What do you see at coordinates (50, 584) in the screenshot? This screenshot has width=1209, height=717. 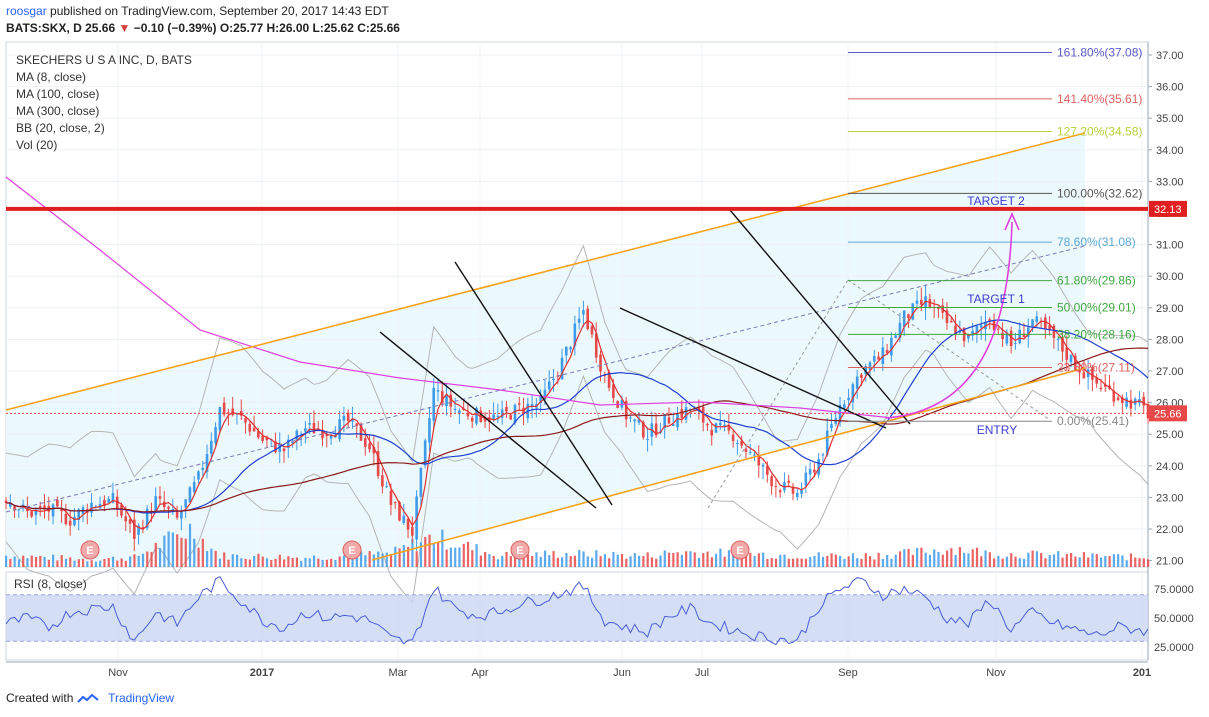 I see `rsi-label: RSI (8, close)` at bounding box center [50, 584].